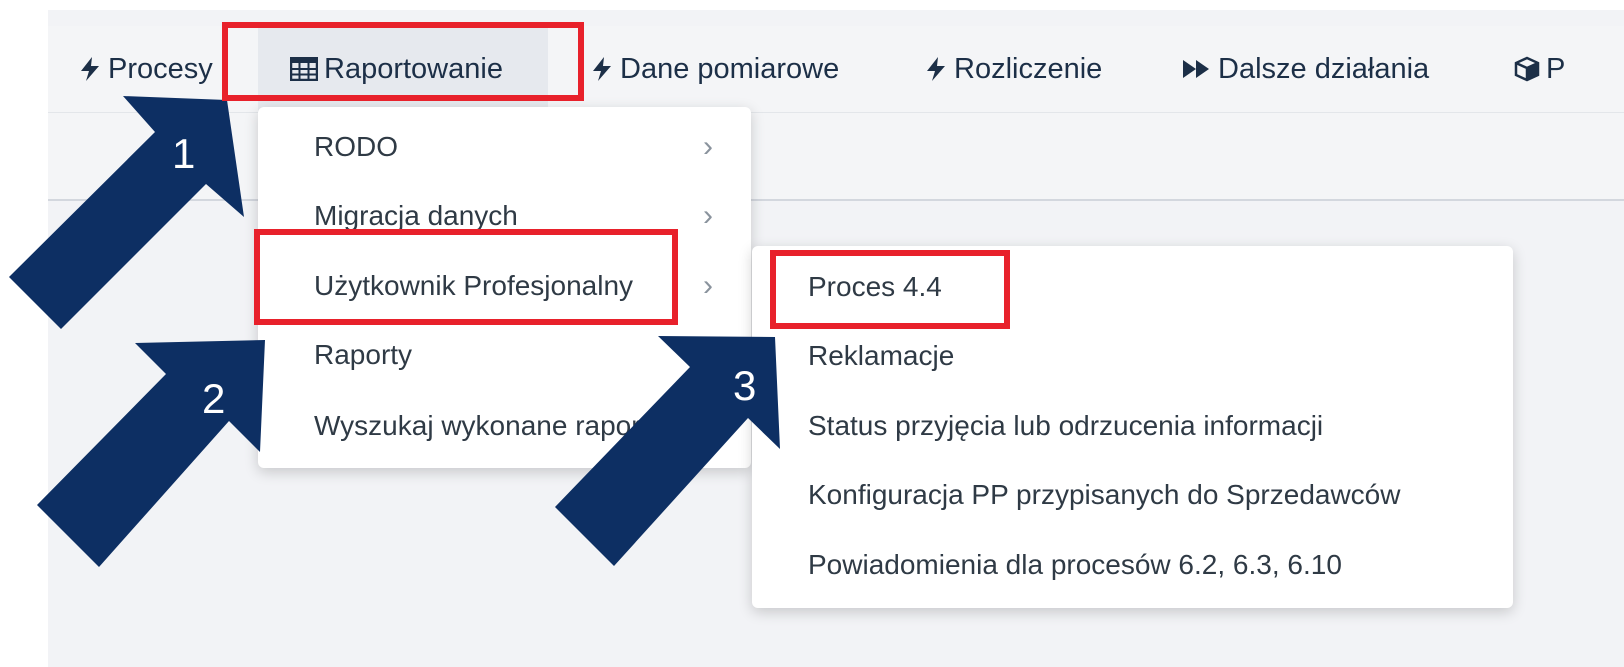 The height and width of the screenshot is (667, 1624). I want to click on nav-item-dalsze-dzialania: Dalsze działania, so click(1305, 69).